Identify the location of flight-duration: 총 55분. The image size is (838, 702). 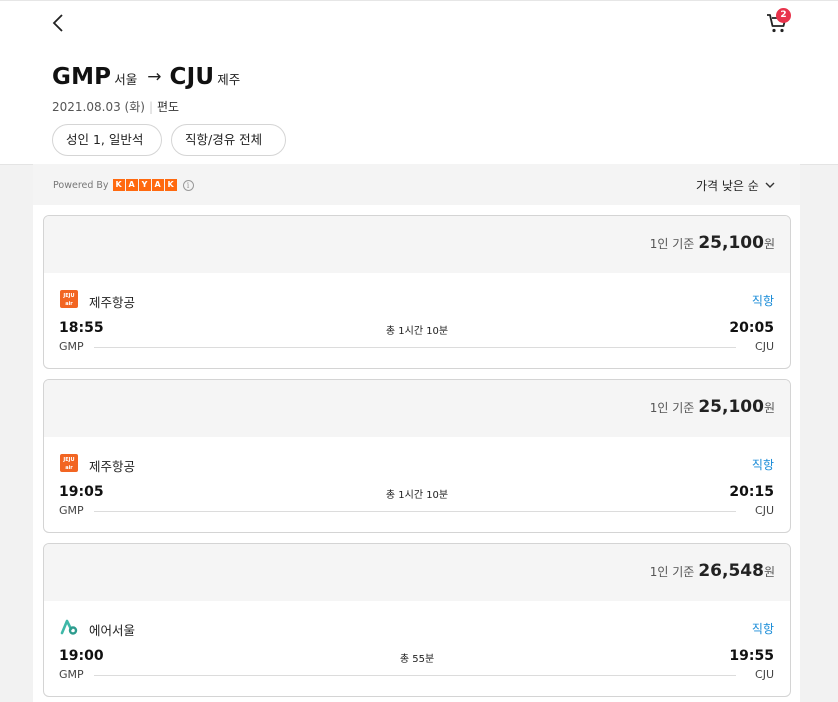
(417, 659).